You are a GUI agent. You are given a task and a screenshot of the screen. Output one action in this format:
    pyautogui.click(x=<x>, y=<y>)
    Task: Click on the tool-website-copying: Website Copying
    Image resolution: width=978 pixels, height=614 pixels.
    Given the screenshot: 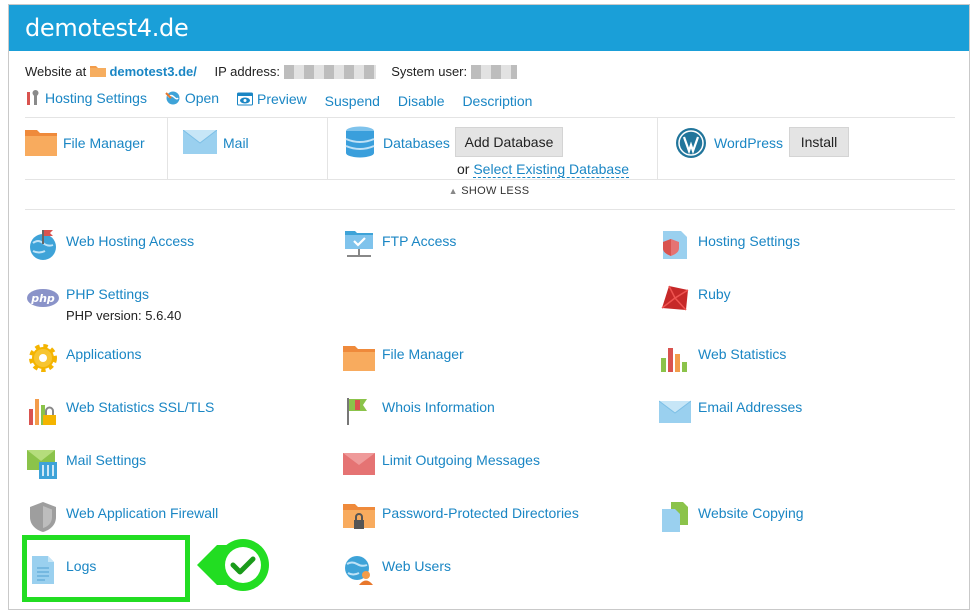 What is the action you would take?
    pyautogui.click(x=731, y=517)
    